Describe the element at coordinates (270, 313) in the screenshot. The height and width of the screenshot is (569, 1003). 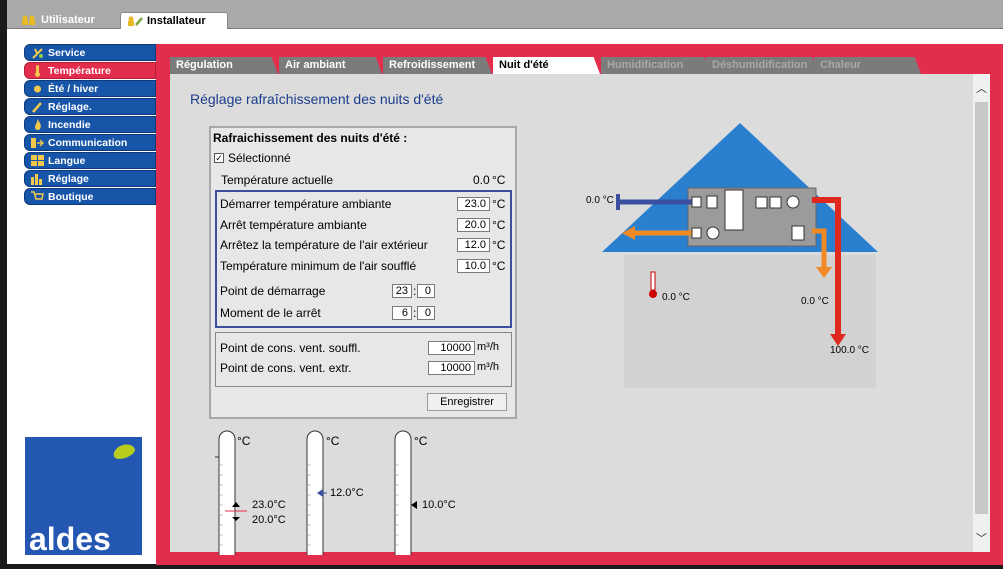
I see `stop-point-label: Moment de le arrêt` at that location.